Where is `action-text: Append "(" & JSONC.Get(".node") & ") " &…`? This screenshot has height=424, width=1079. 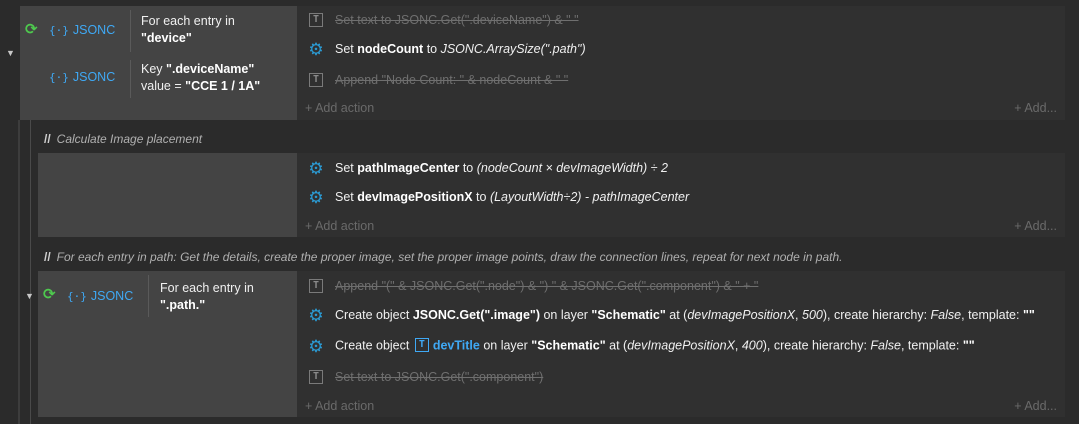 action-text: Append "(" & JSONC.Get(".node") & ") " &… is located at coordinates (547, 286).